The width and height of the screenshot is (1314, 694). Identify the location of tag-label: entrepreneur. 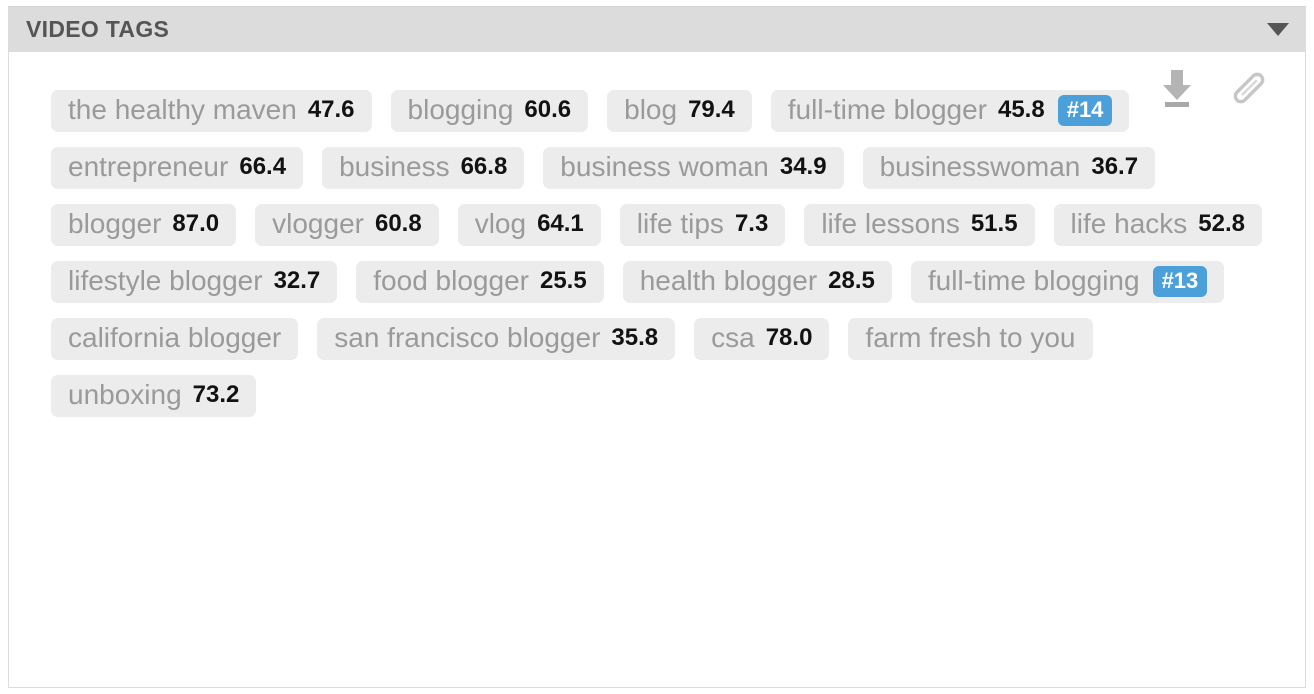
(148, 166).